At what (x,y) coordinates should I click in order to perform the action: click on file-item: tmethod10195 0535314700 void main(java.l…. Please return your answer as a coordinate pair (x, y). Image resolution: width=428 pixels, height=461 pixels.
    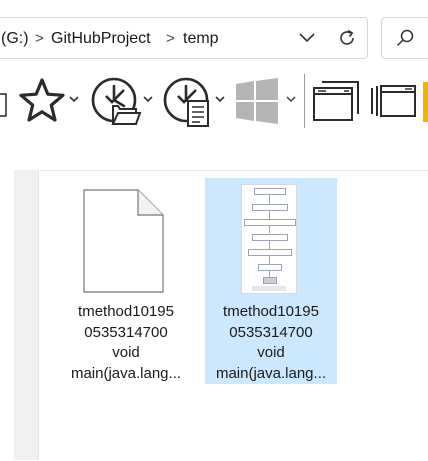
    Looking at the image, I should click on (126, 281).